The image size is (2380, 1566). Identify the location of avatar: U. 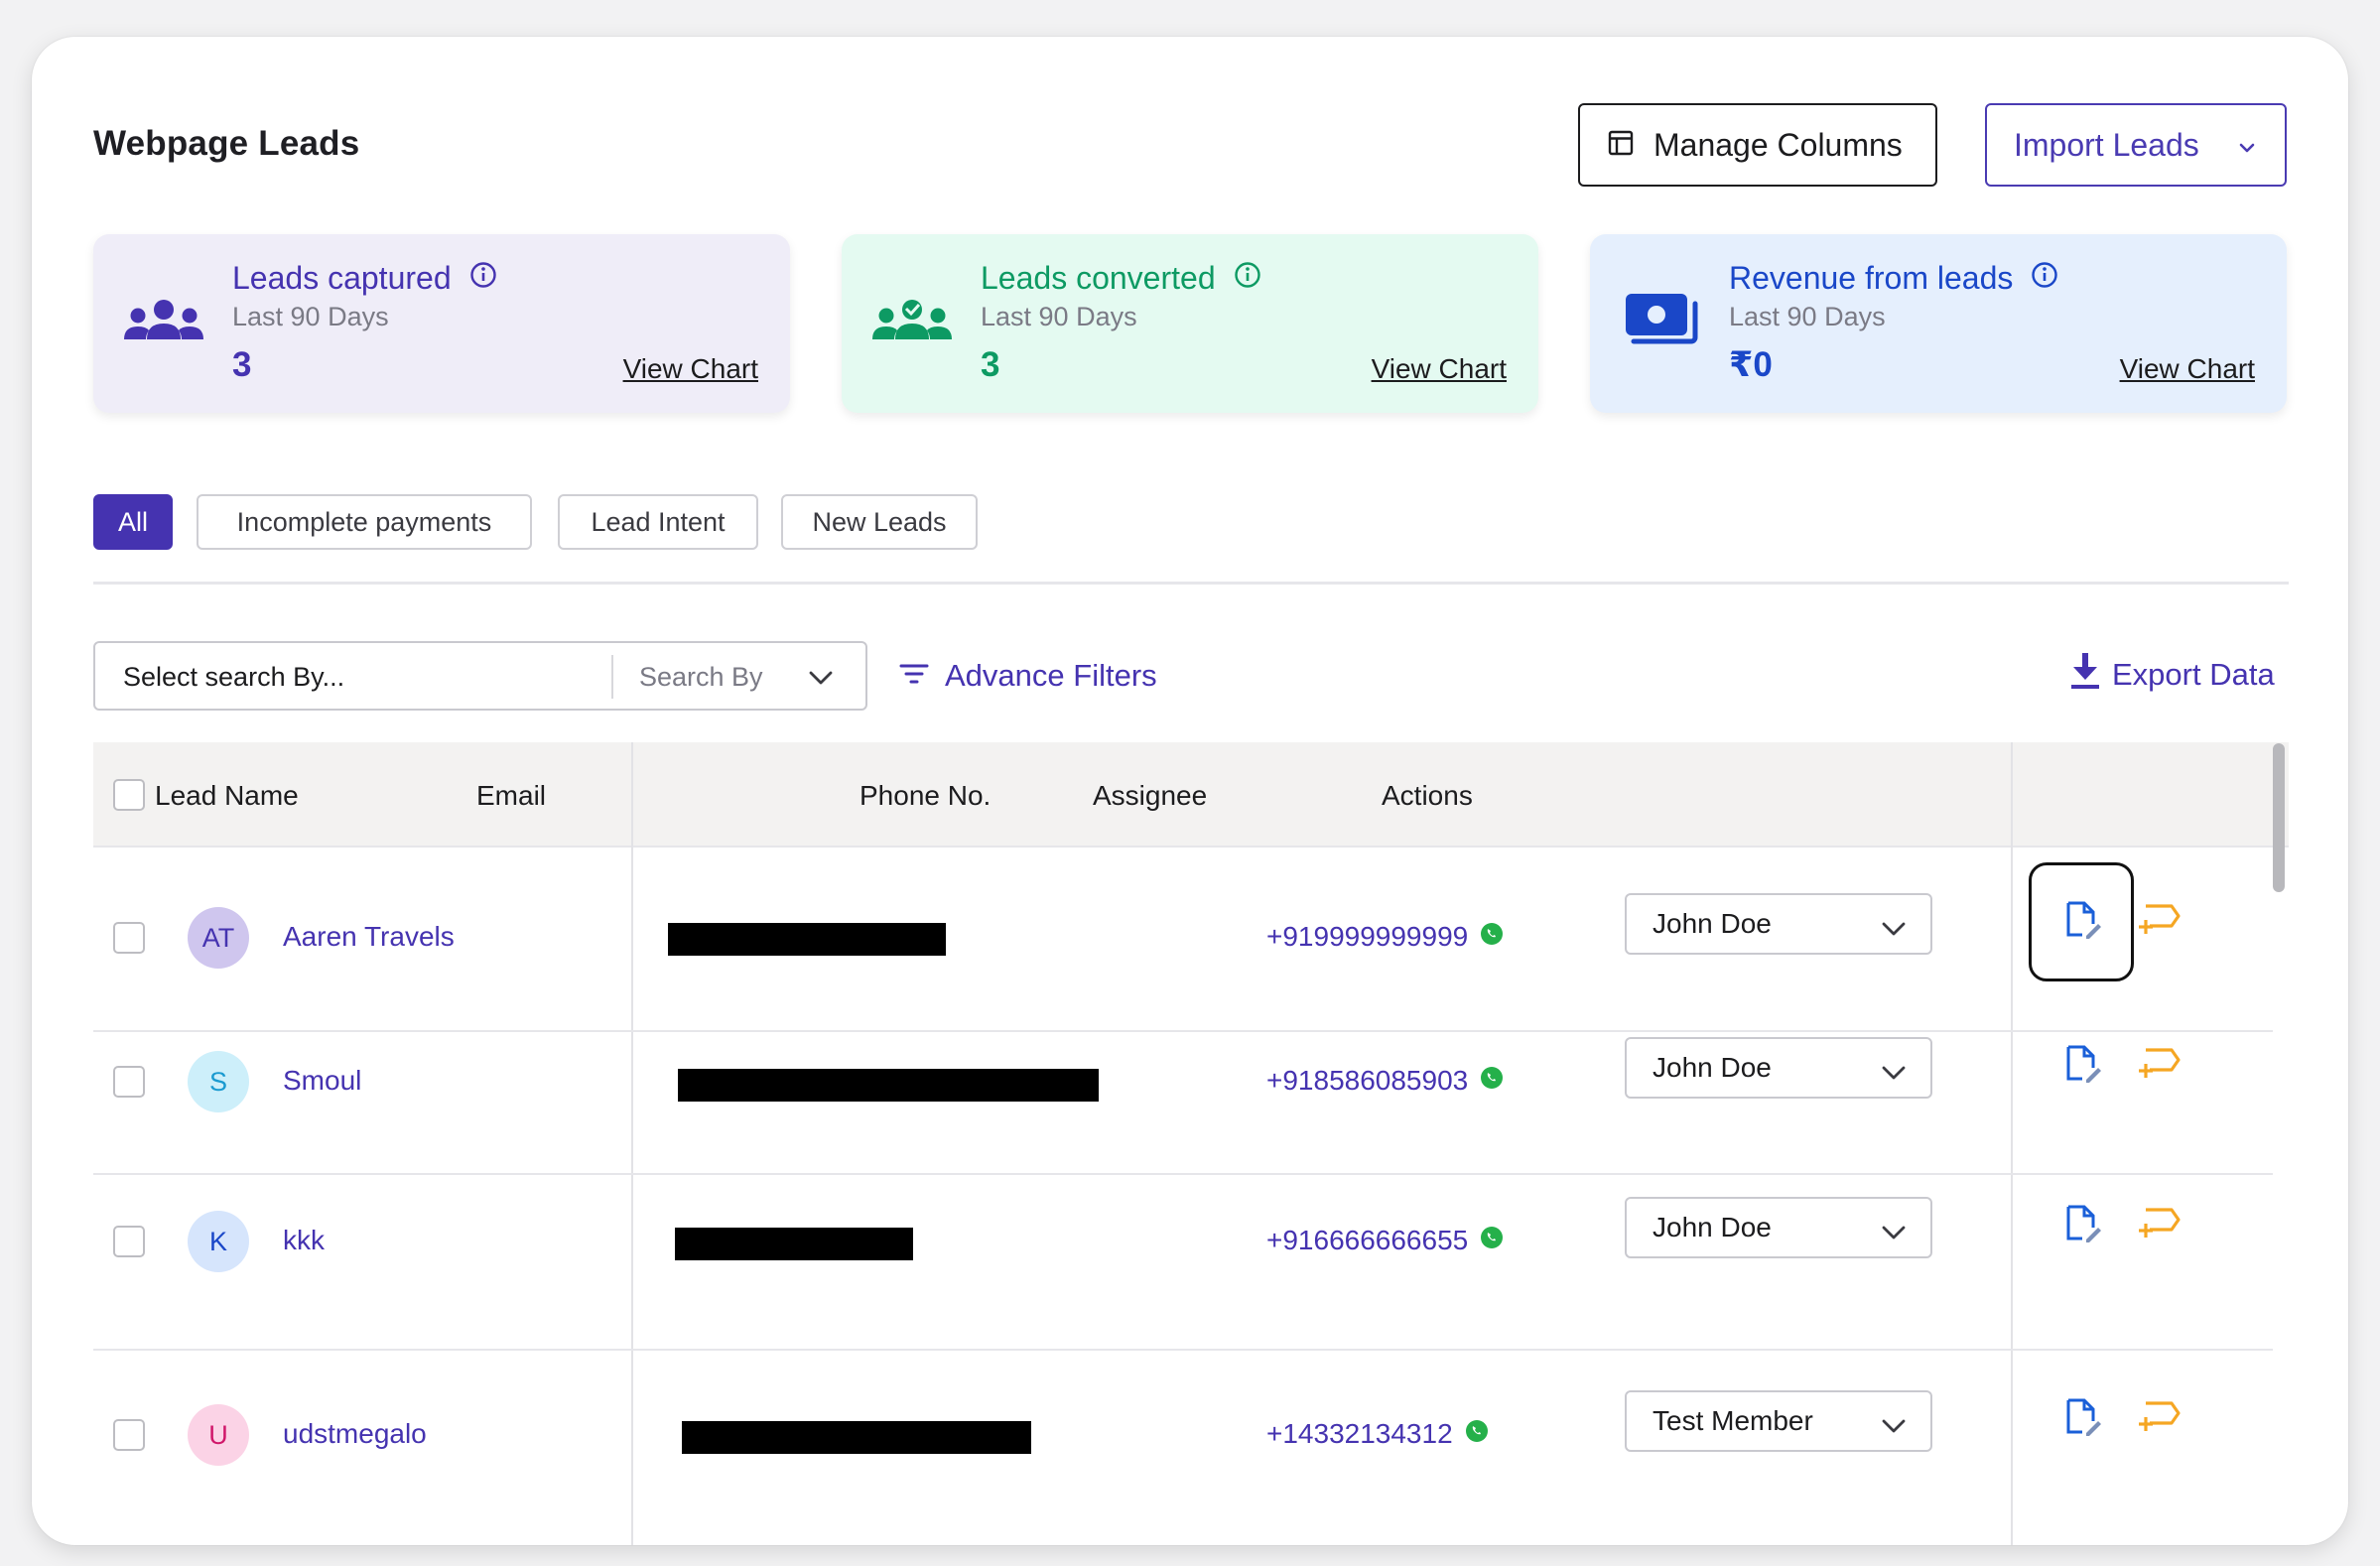
(218, 1435).